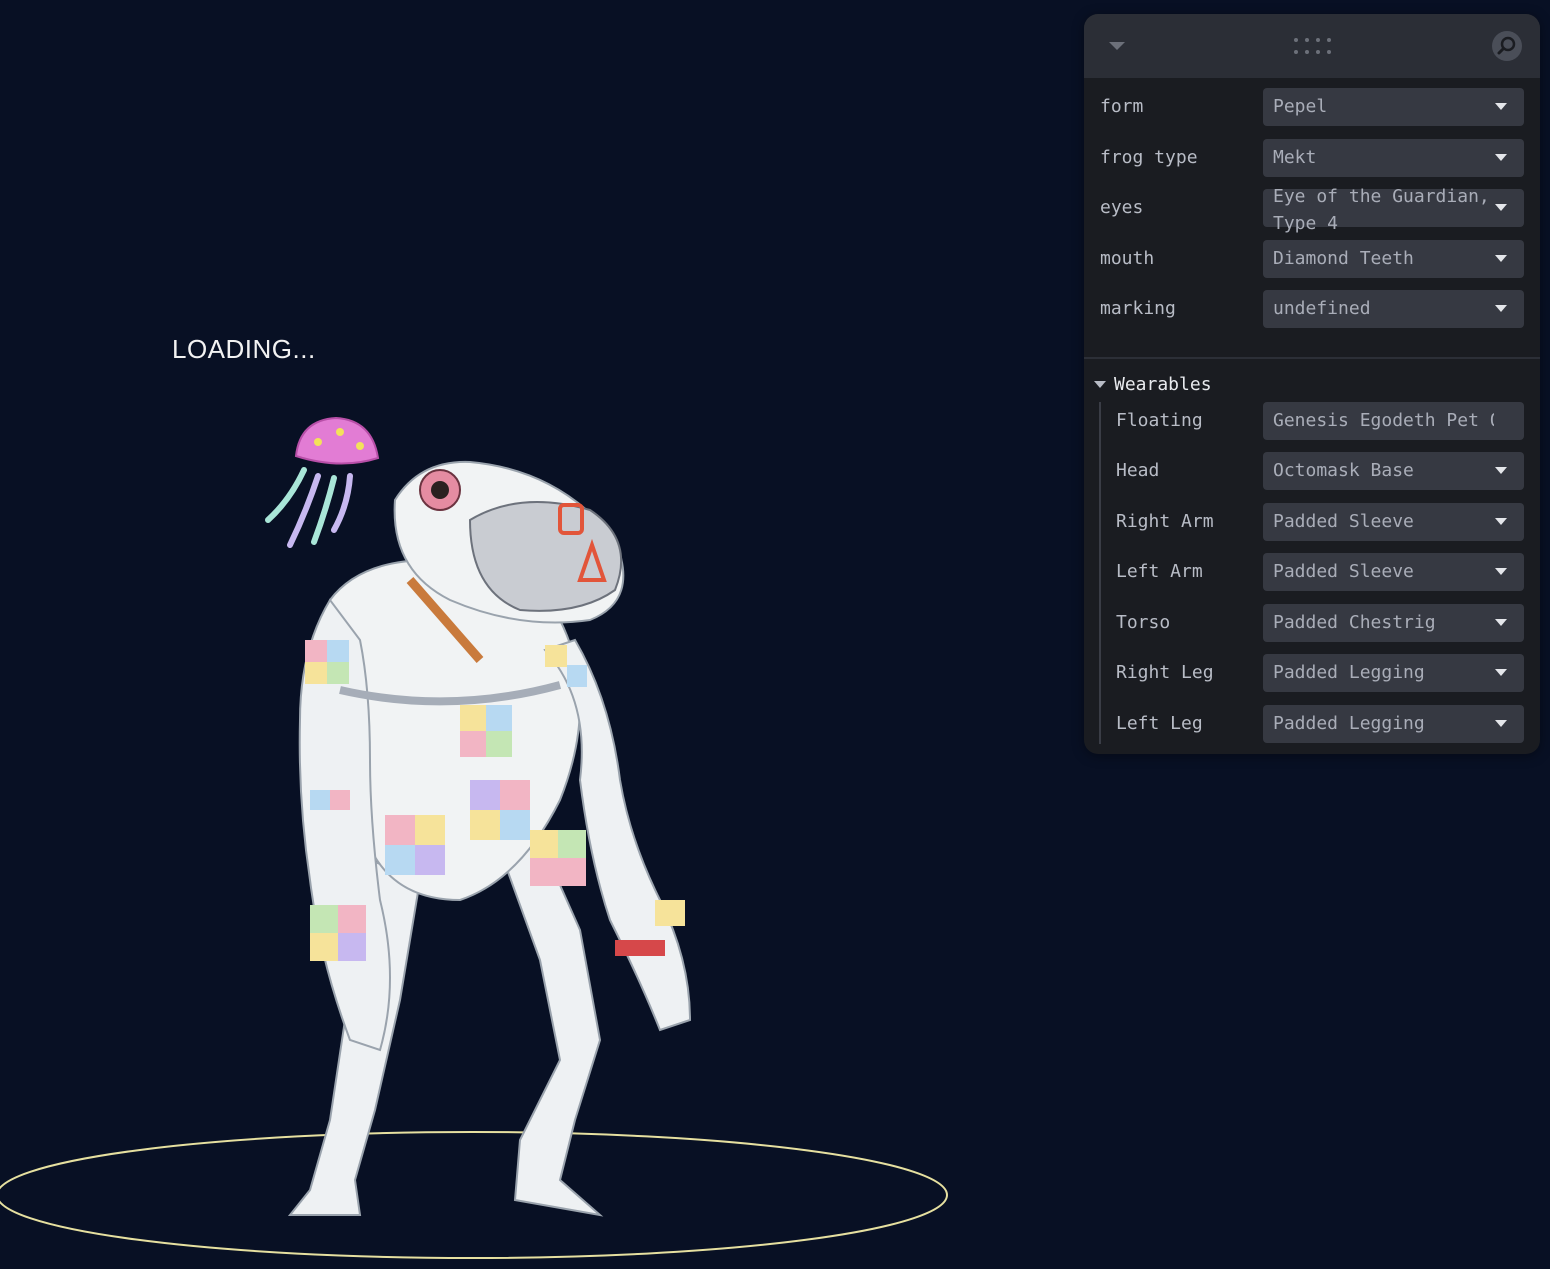 The height and width of the screenshot is (1269, 1550). Describe the element at coordinates (1295, 157) in the screenshot. I see `select-value: Mekt` at that location.